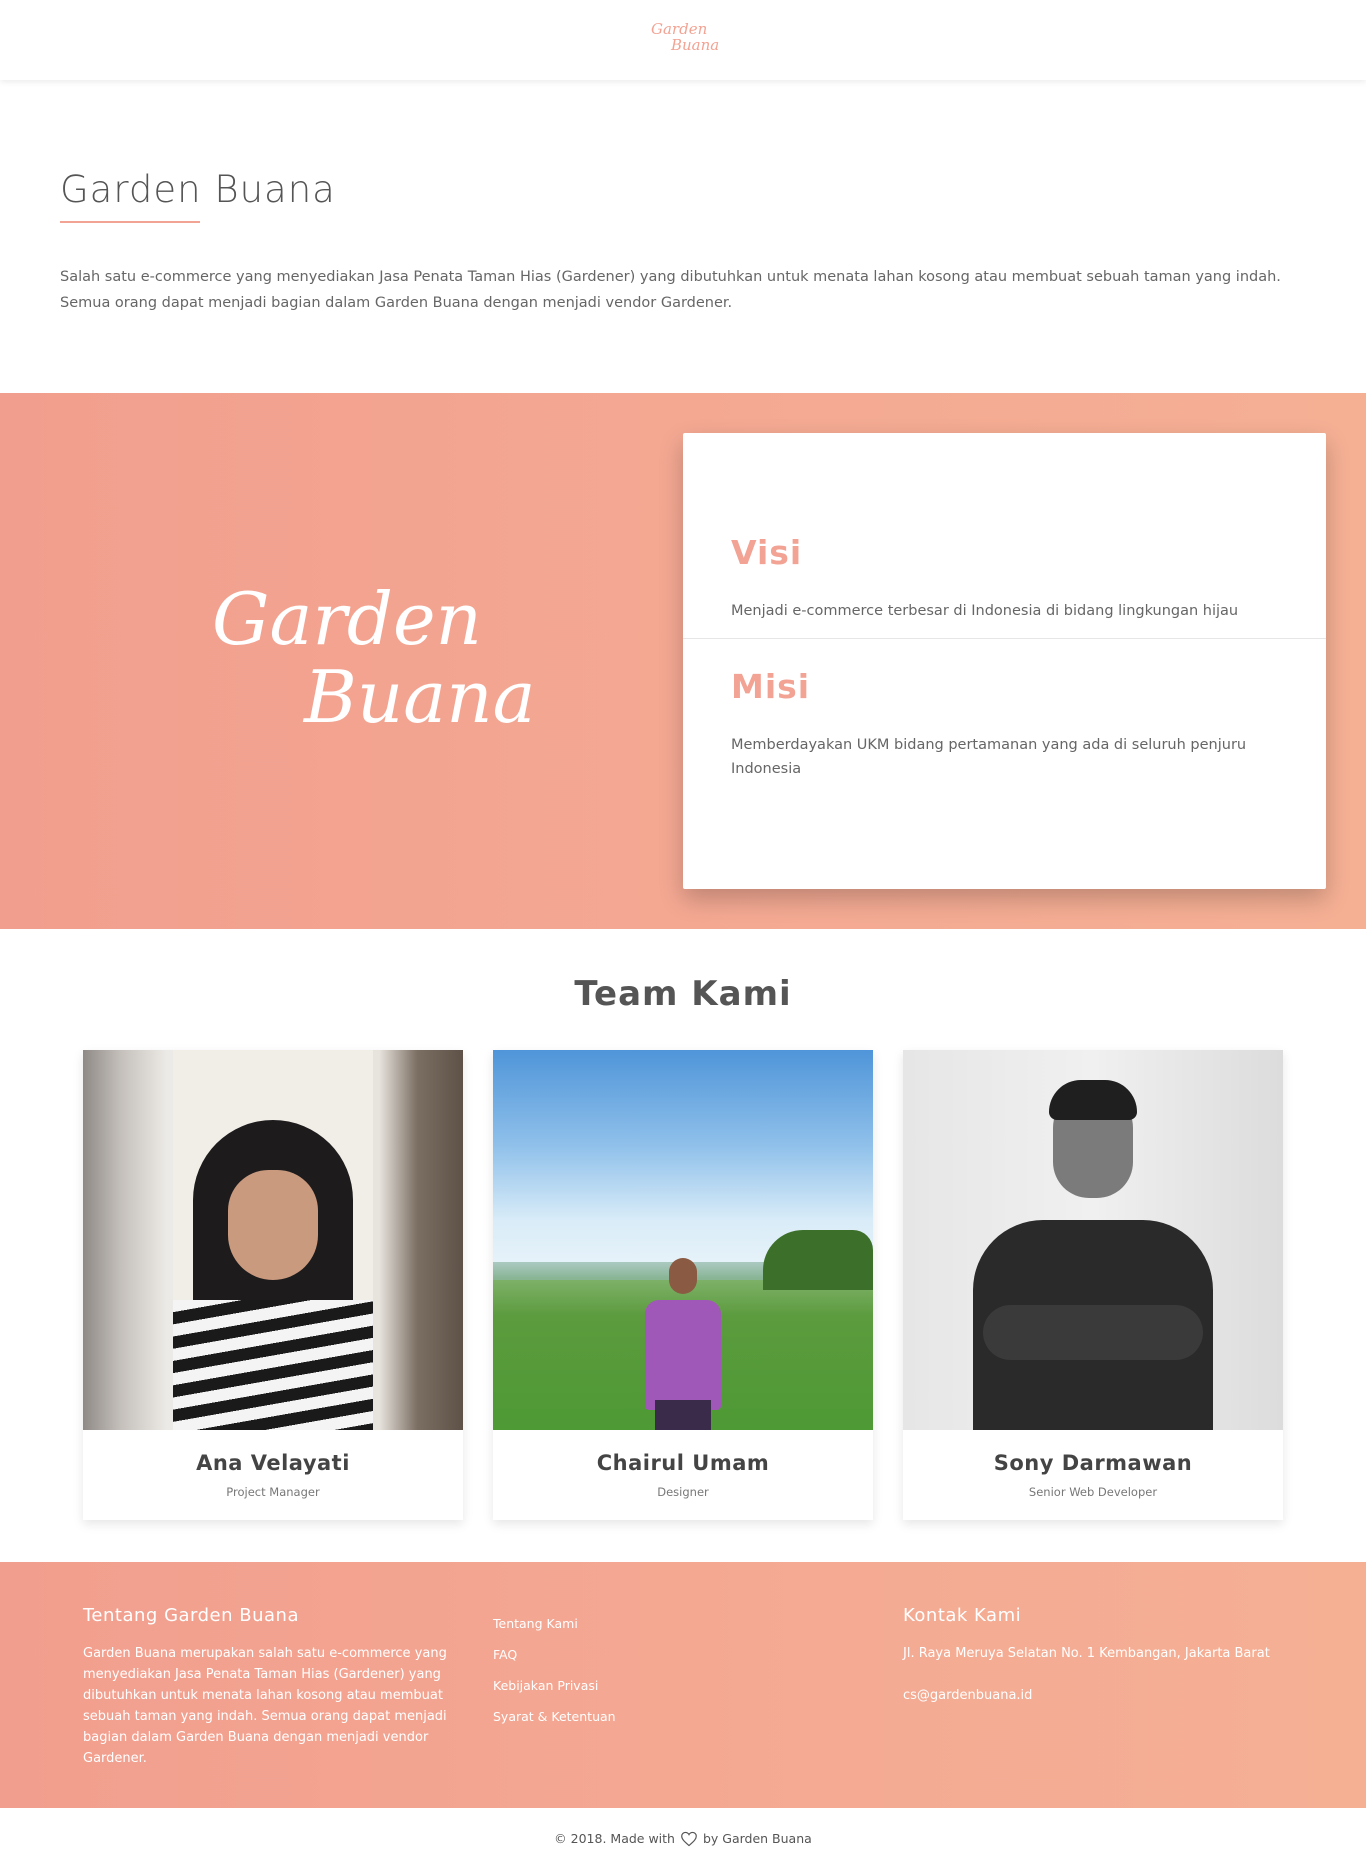 The image size is (1366, 1869). I want to click on copyright-bar: © 2018. Made with by Garden Buana, so click(683, 1838).